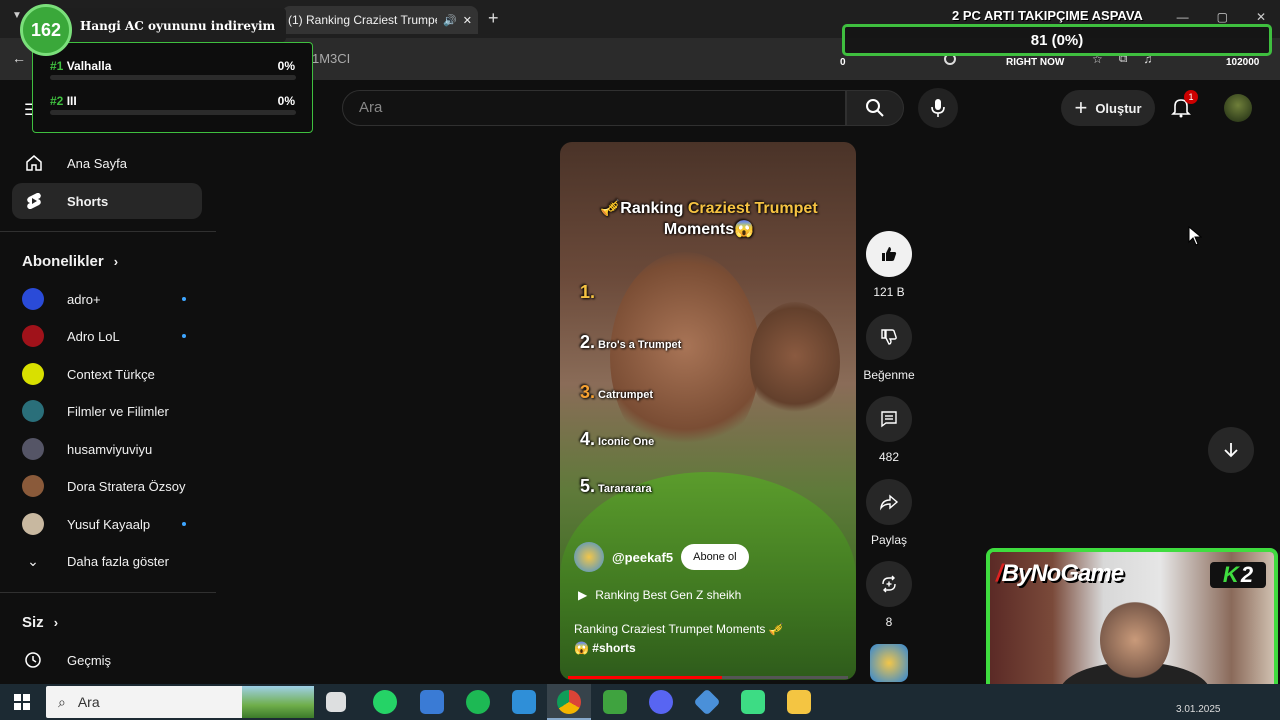  Describe the element at coordinates (843, 62) in the screenshot. I see `goal-min: 0` at that location.